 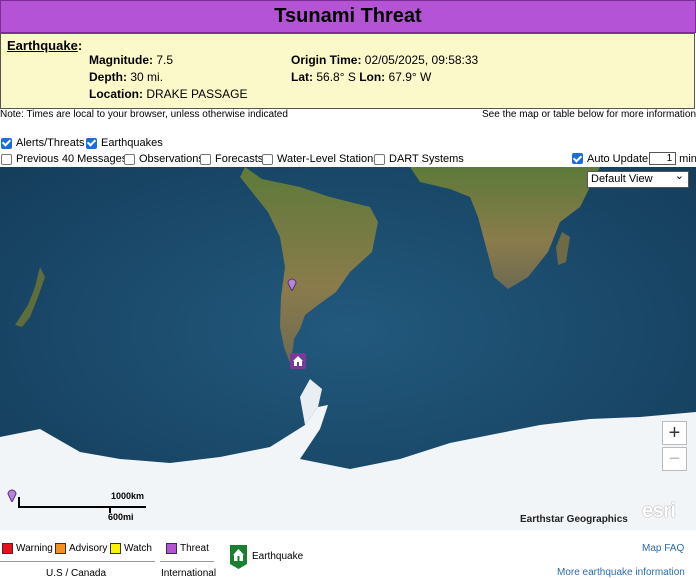 I want to click on more-earthquake-info-link: More earthquake information, so click(x=621, y=572).